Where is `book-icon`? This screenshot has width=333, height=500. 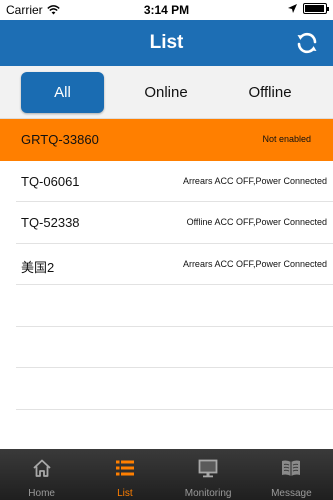
book-icon is located at coordinates (291, 468).